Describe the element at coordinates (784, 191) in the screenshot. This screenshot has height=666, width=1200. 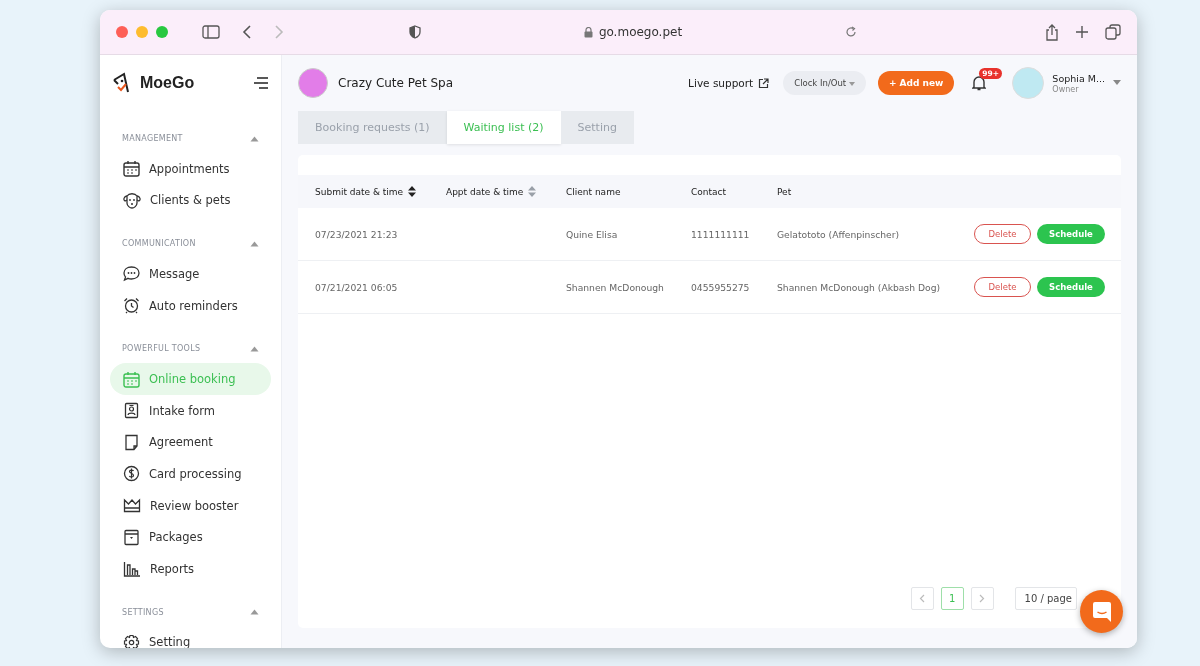
I see `column-header: Pet` at that location.